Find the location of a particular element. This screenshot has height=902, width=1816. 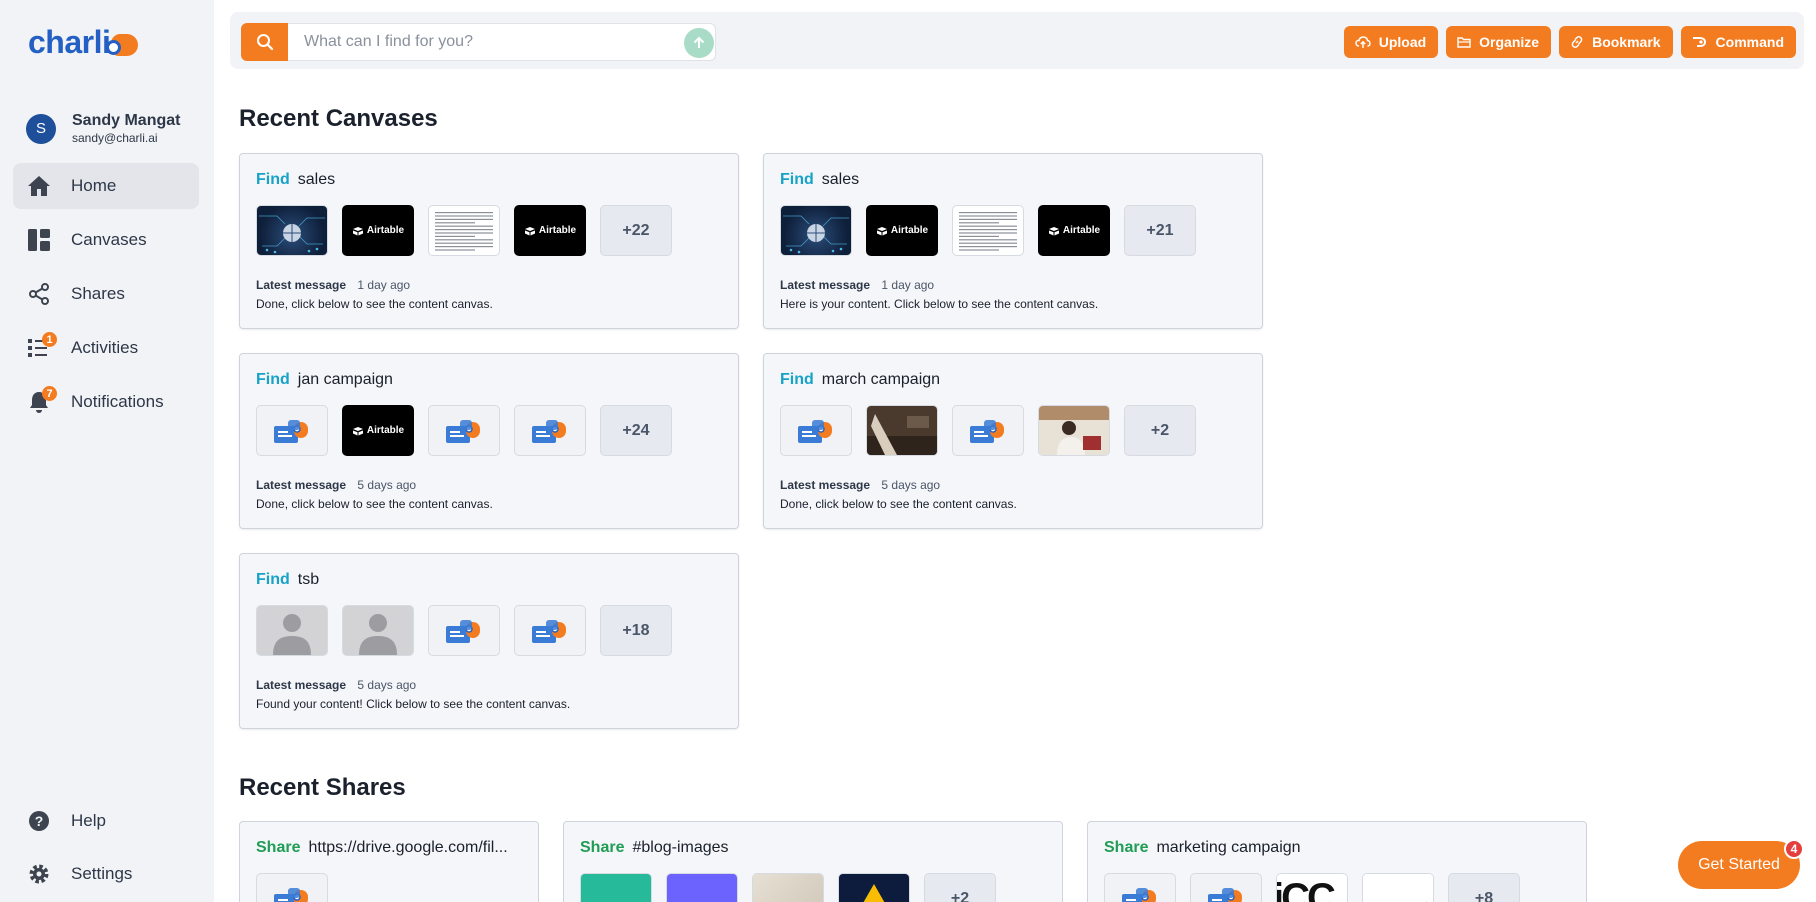

user-info: Sandy Mangat sandy@charli.ai is located at coordinates (126, 128).